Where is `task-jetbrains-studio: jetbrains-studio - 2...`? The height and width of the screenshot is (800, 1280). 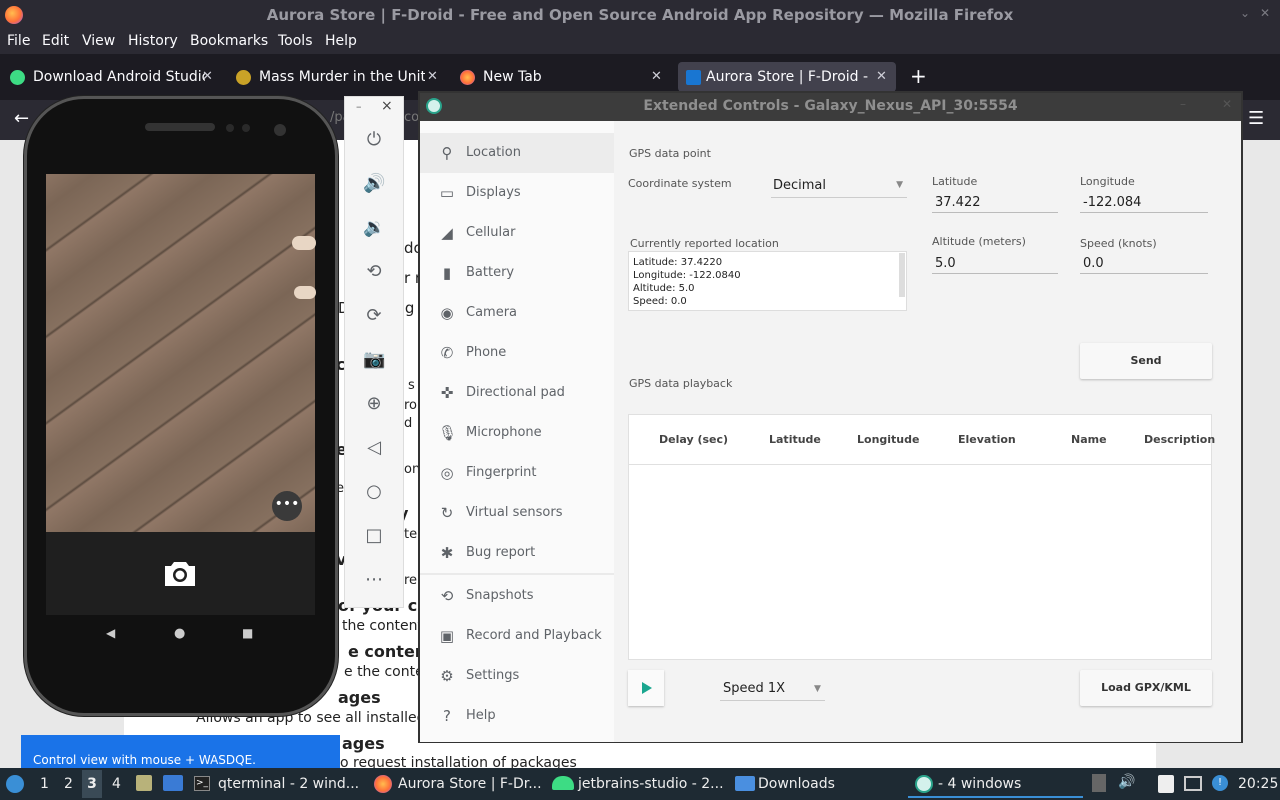 task-jetbrains-studio: jetbrains-studio - 2... is located at coordinates (651, 784).